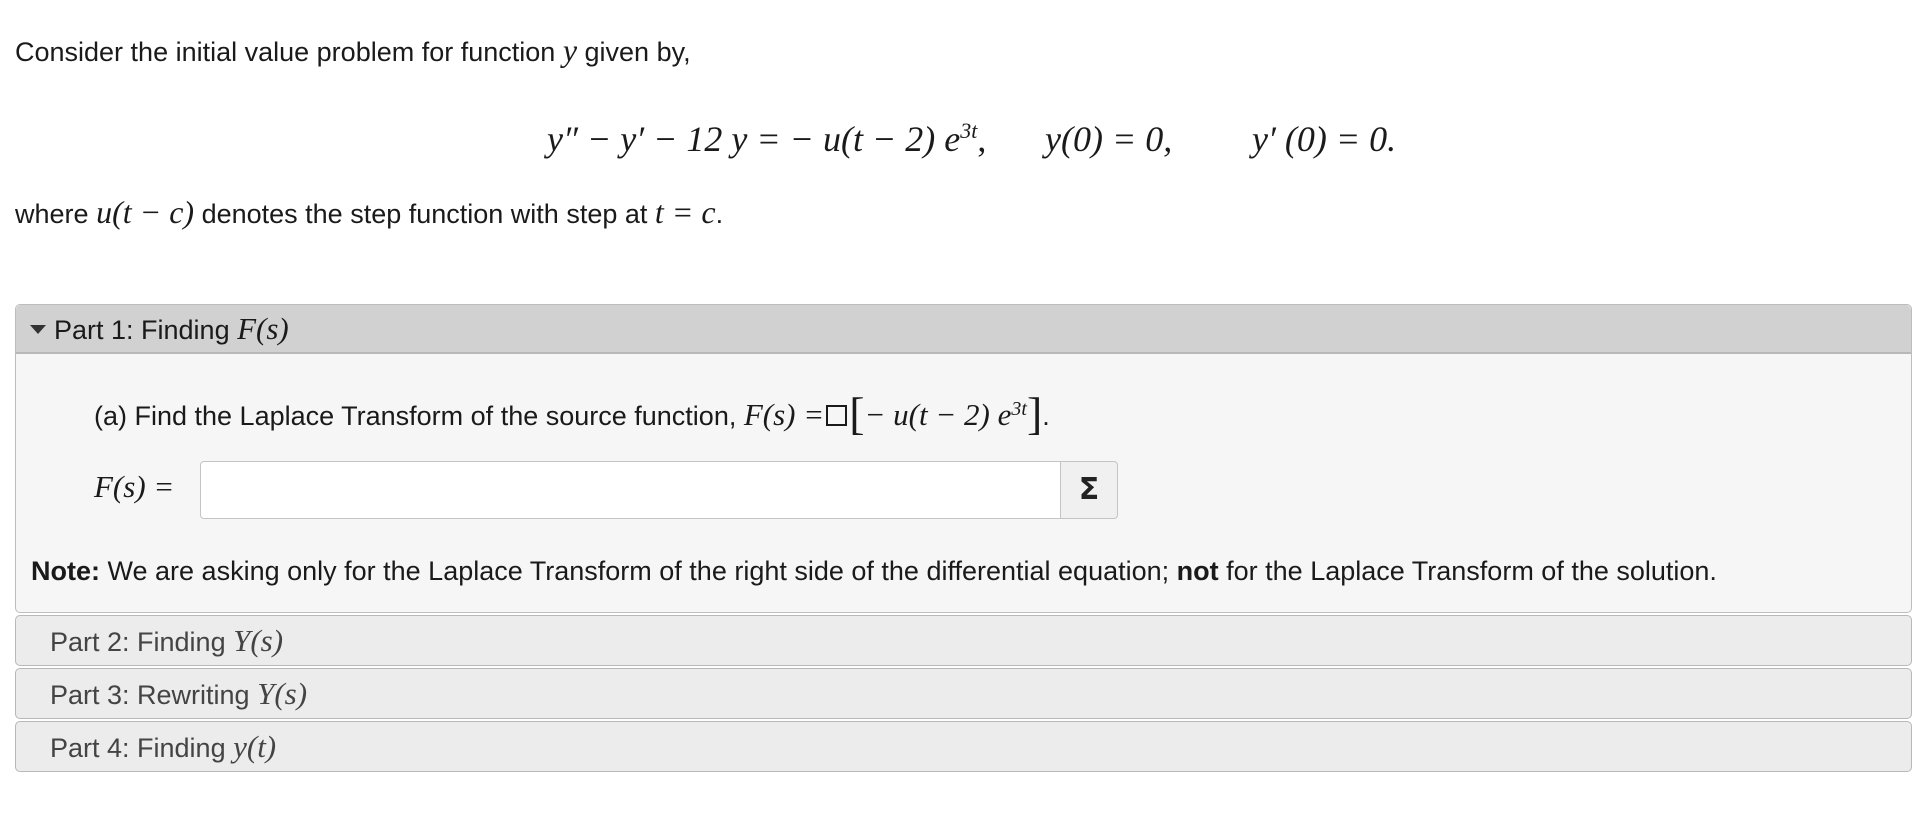  I want to click on caret-down-icon, so click(38, 329).